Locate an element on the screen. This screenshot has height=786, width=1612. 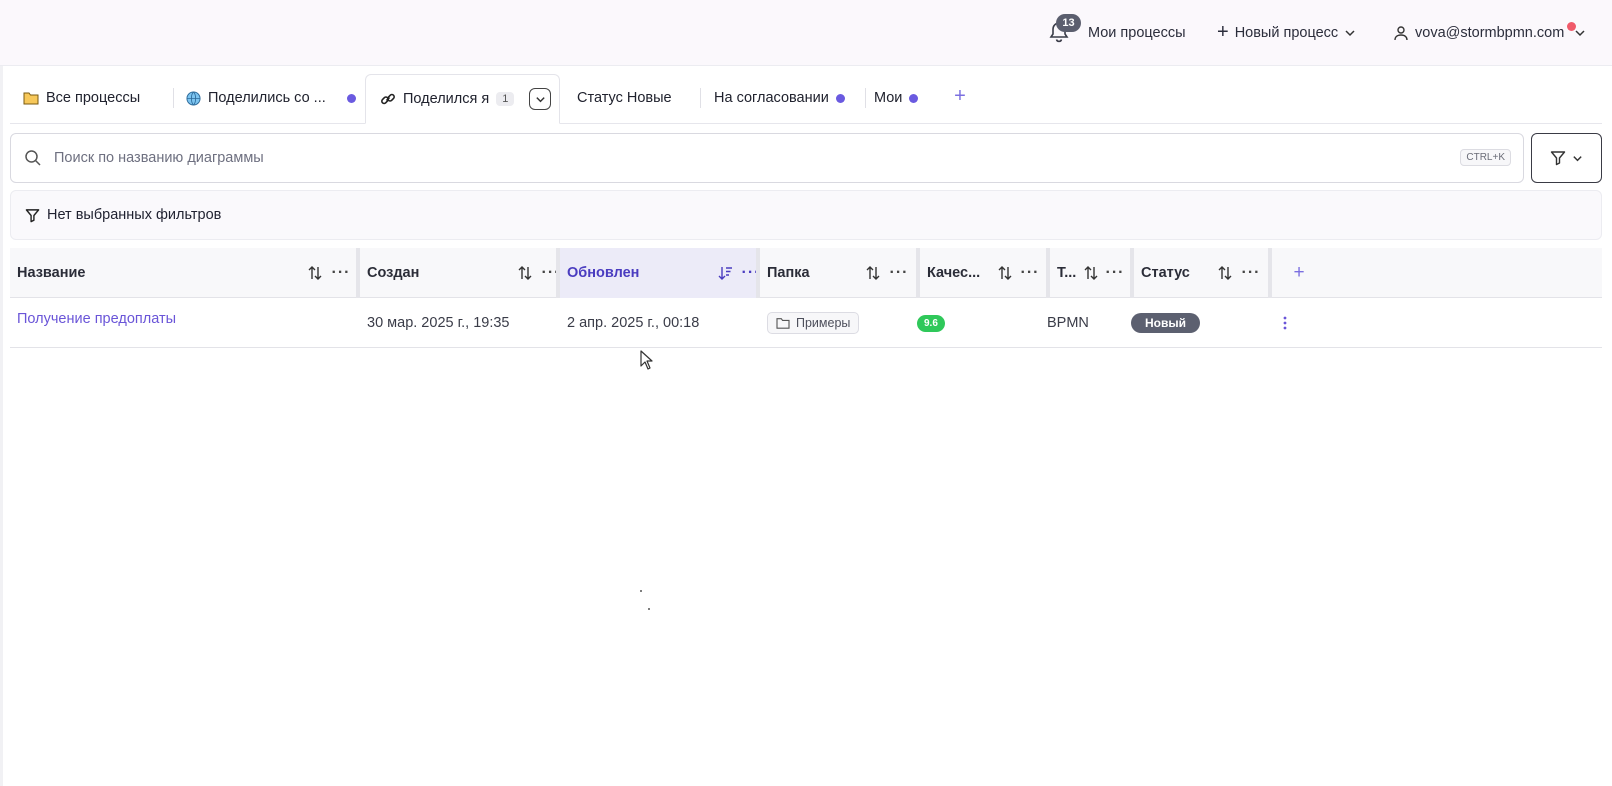
new-process-button: + Новый процесс is located at coordinates (1286, 33).